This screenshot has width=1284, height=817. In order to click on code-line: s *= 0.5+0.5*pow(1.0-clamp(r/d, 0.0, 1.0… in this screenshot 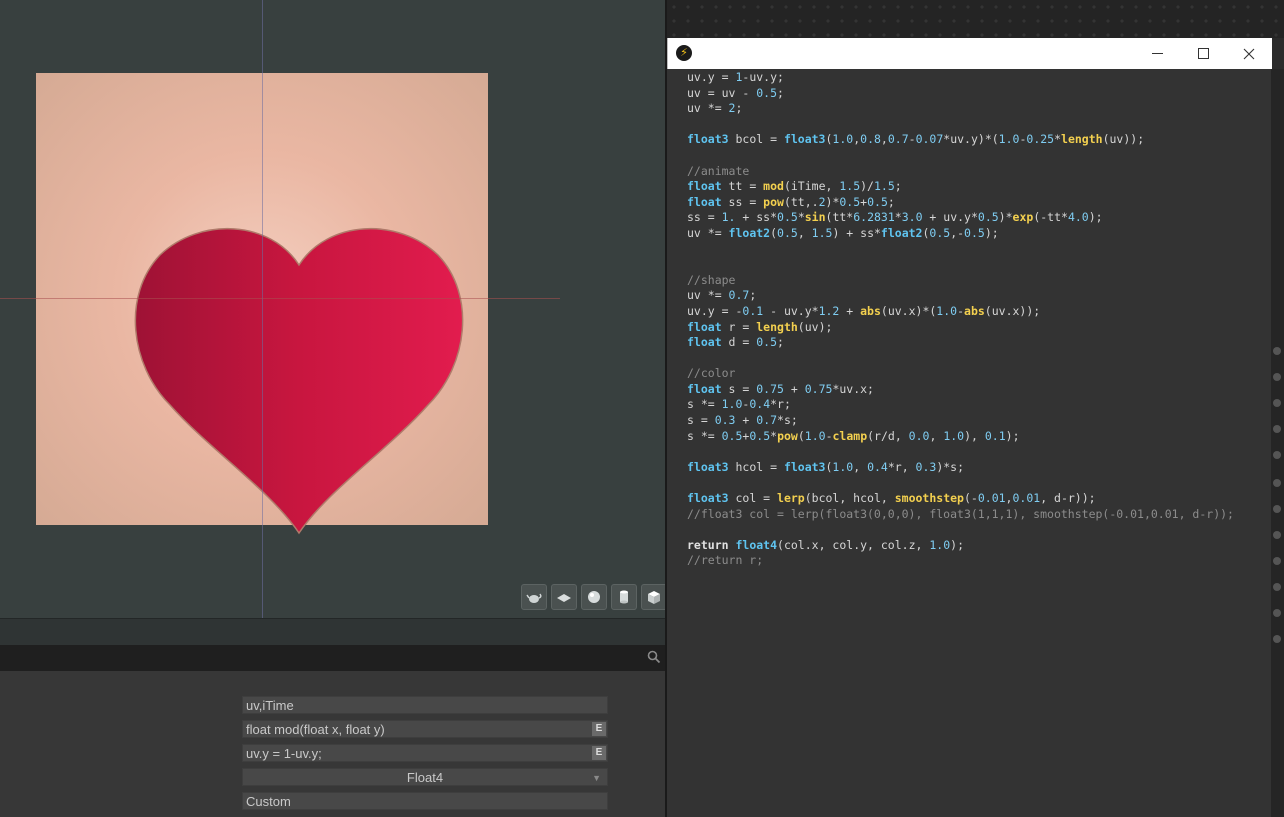, I will do `click(853, 435)`.